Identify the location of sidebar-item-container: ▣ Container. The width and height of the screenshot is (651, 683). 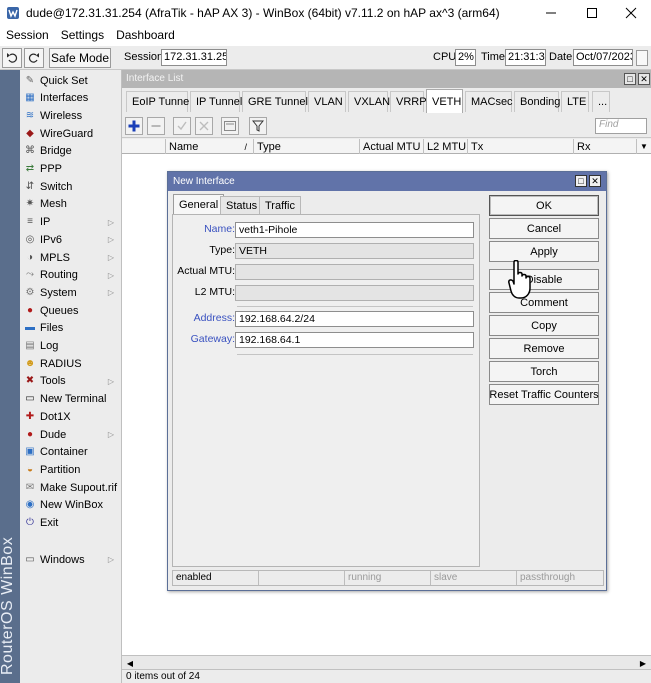
(71, 452).